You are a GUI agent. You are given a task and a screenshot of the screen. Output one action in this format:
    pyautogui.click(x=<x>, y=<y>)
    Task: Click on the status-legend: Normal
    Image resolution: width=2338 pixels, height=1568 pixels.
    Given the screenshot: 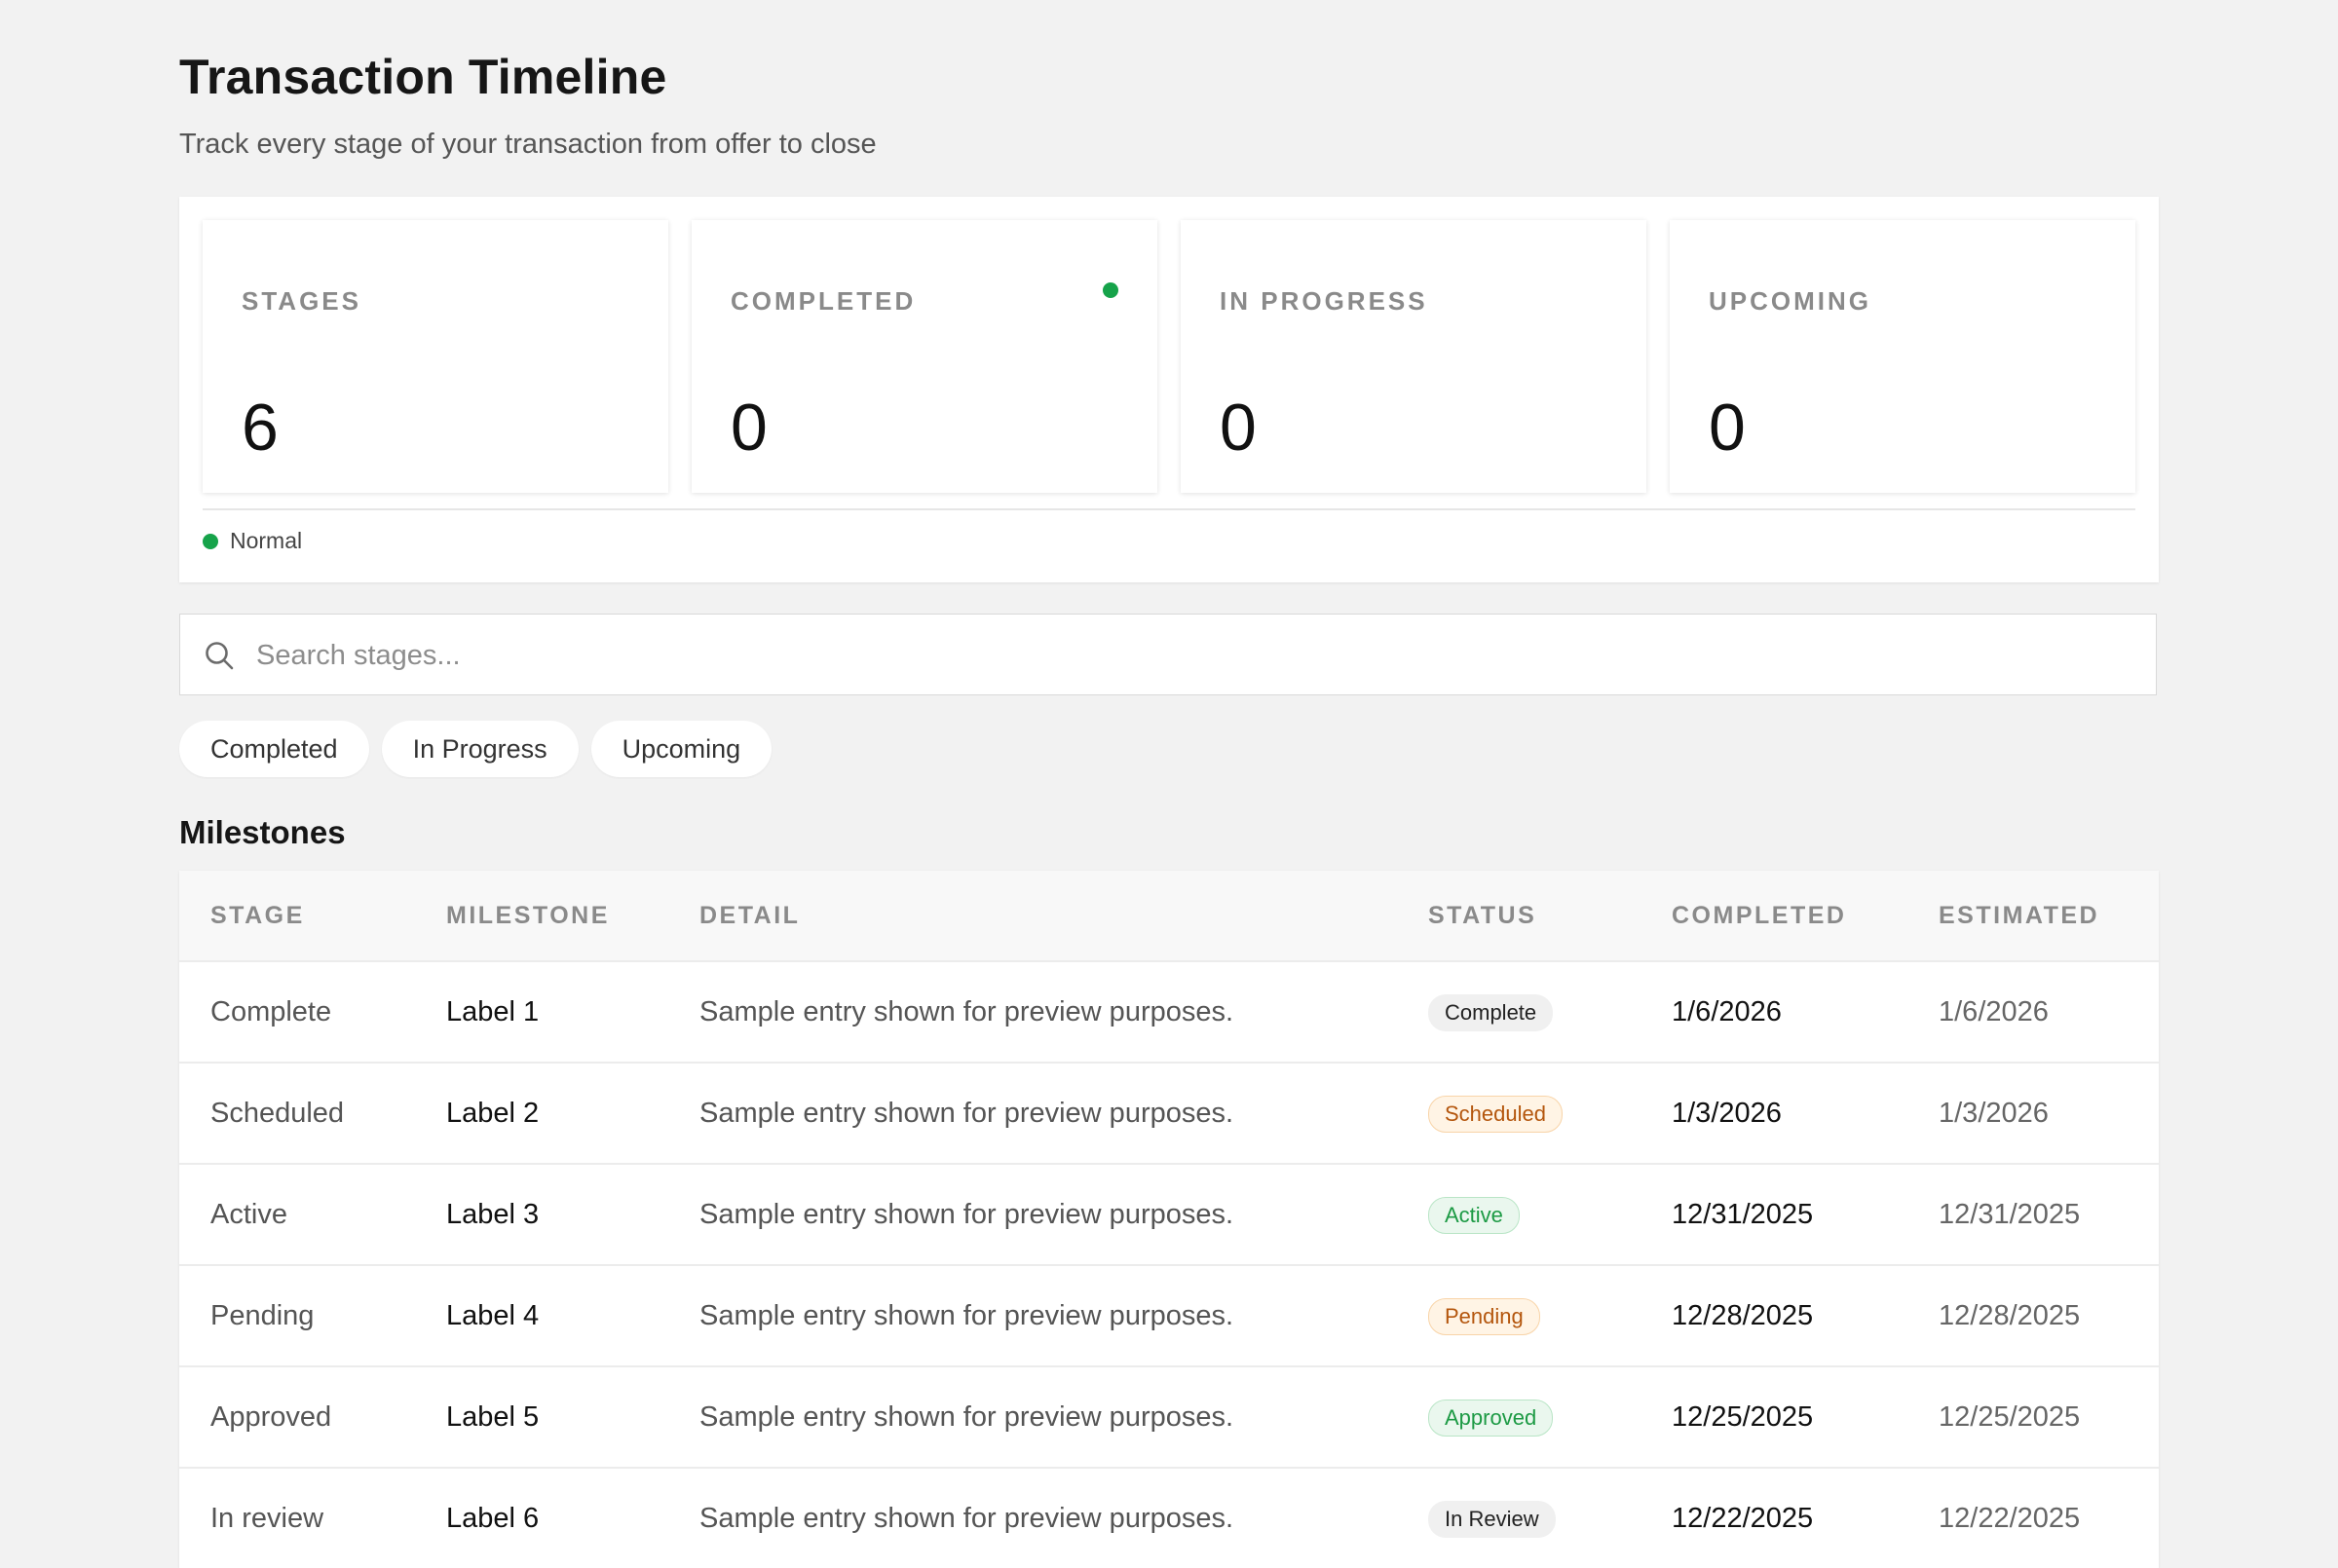 What is the action you would take?
    pyautogui.click(x=252, y=541)
    